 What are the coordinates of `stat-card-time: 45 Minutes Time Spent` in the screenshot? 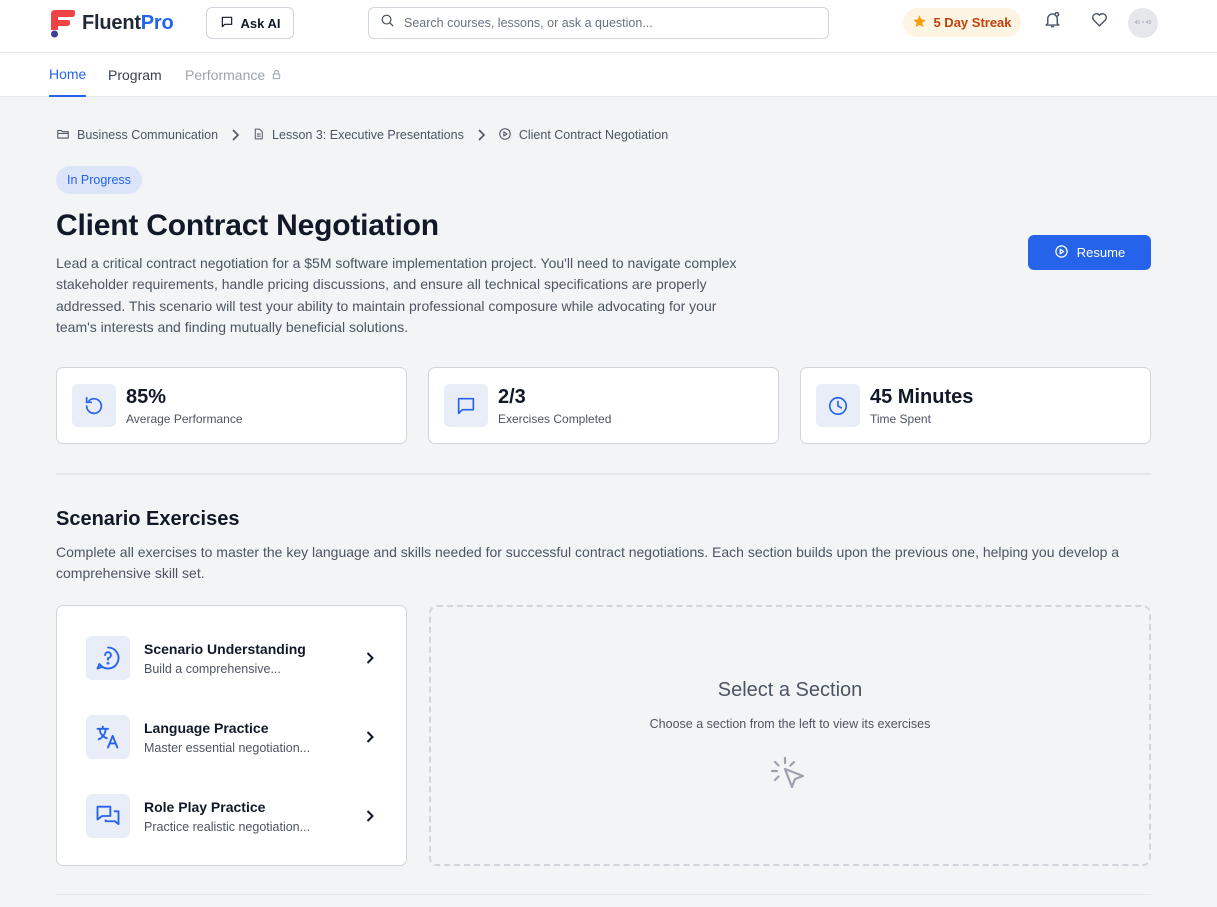 It's located at (975, 405).